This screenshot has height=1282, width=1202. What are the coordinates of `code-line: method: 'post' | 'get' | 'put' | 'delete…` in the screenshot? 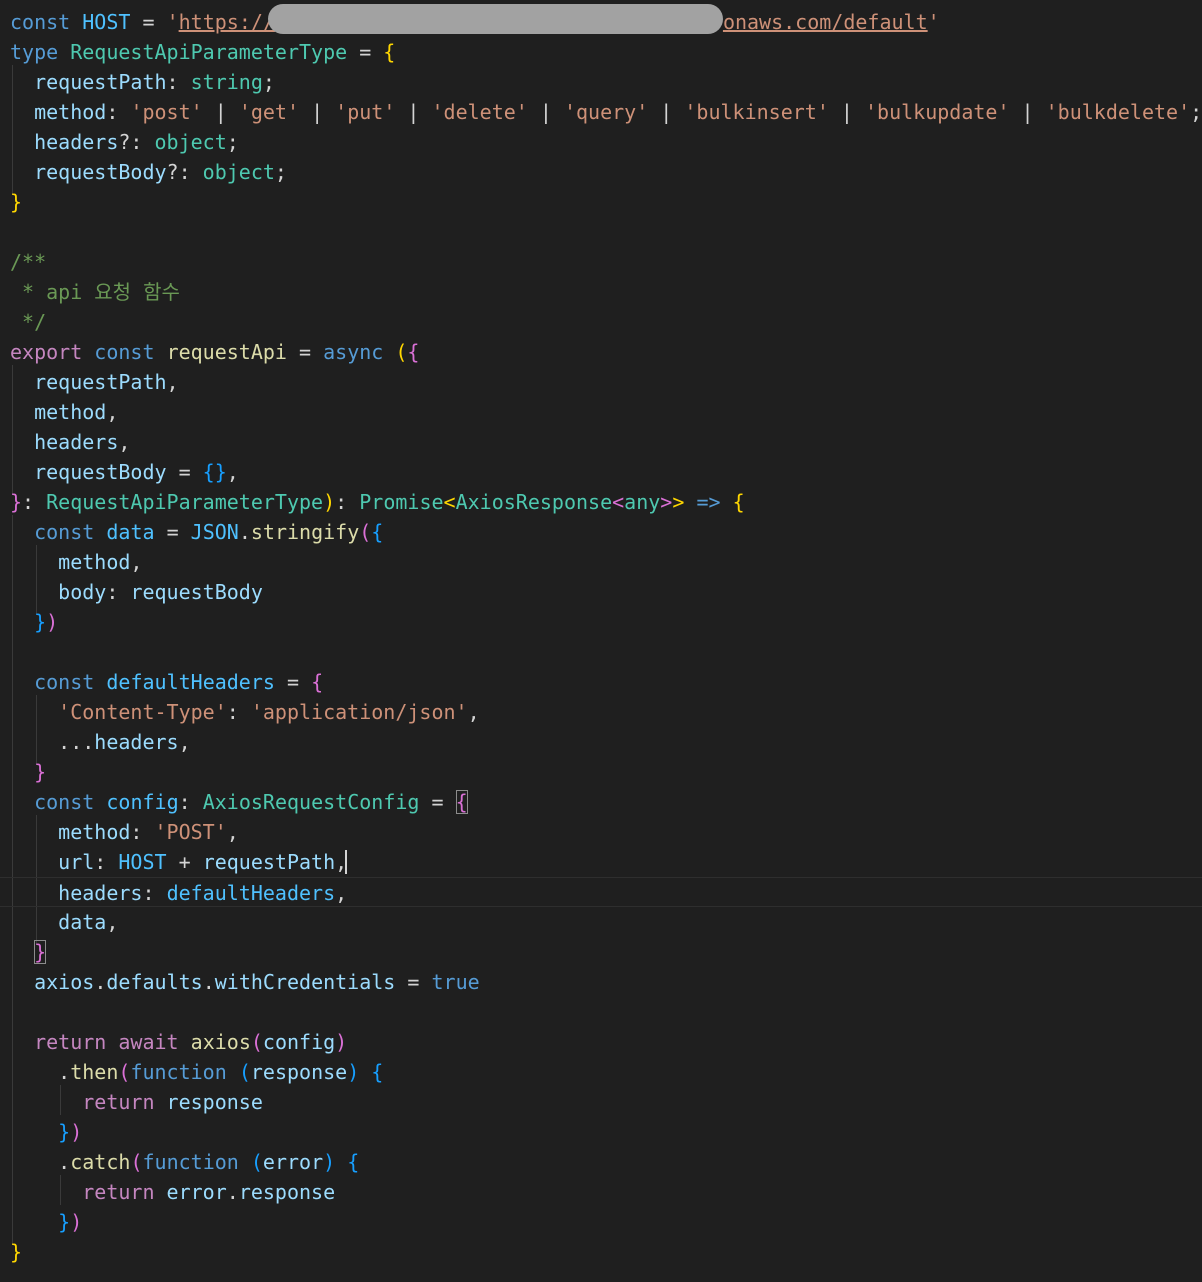 It's located at (606, 112).